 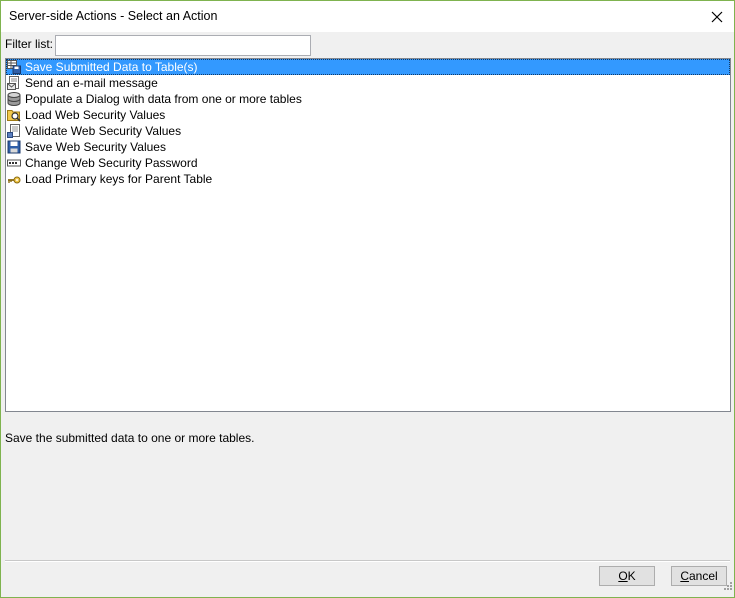 I want to click on action-item-change-password: Change Web Security Password, so click(x=368, y=163).